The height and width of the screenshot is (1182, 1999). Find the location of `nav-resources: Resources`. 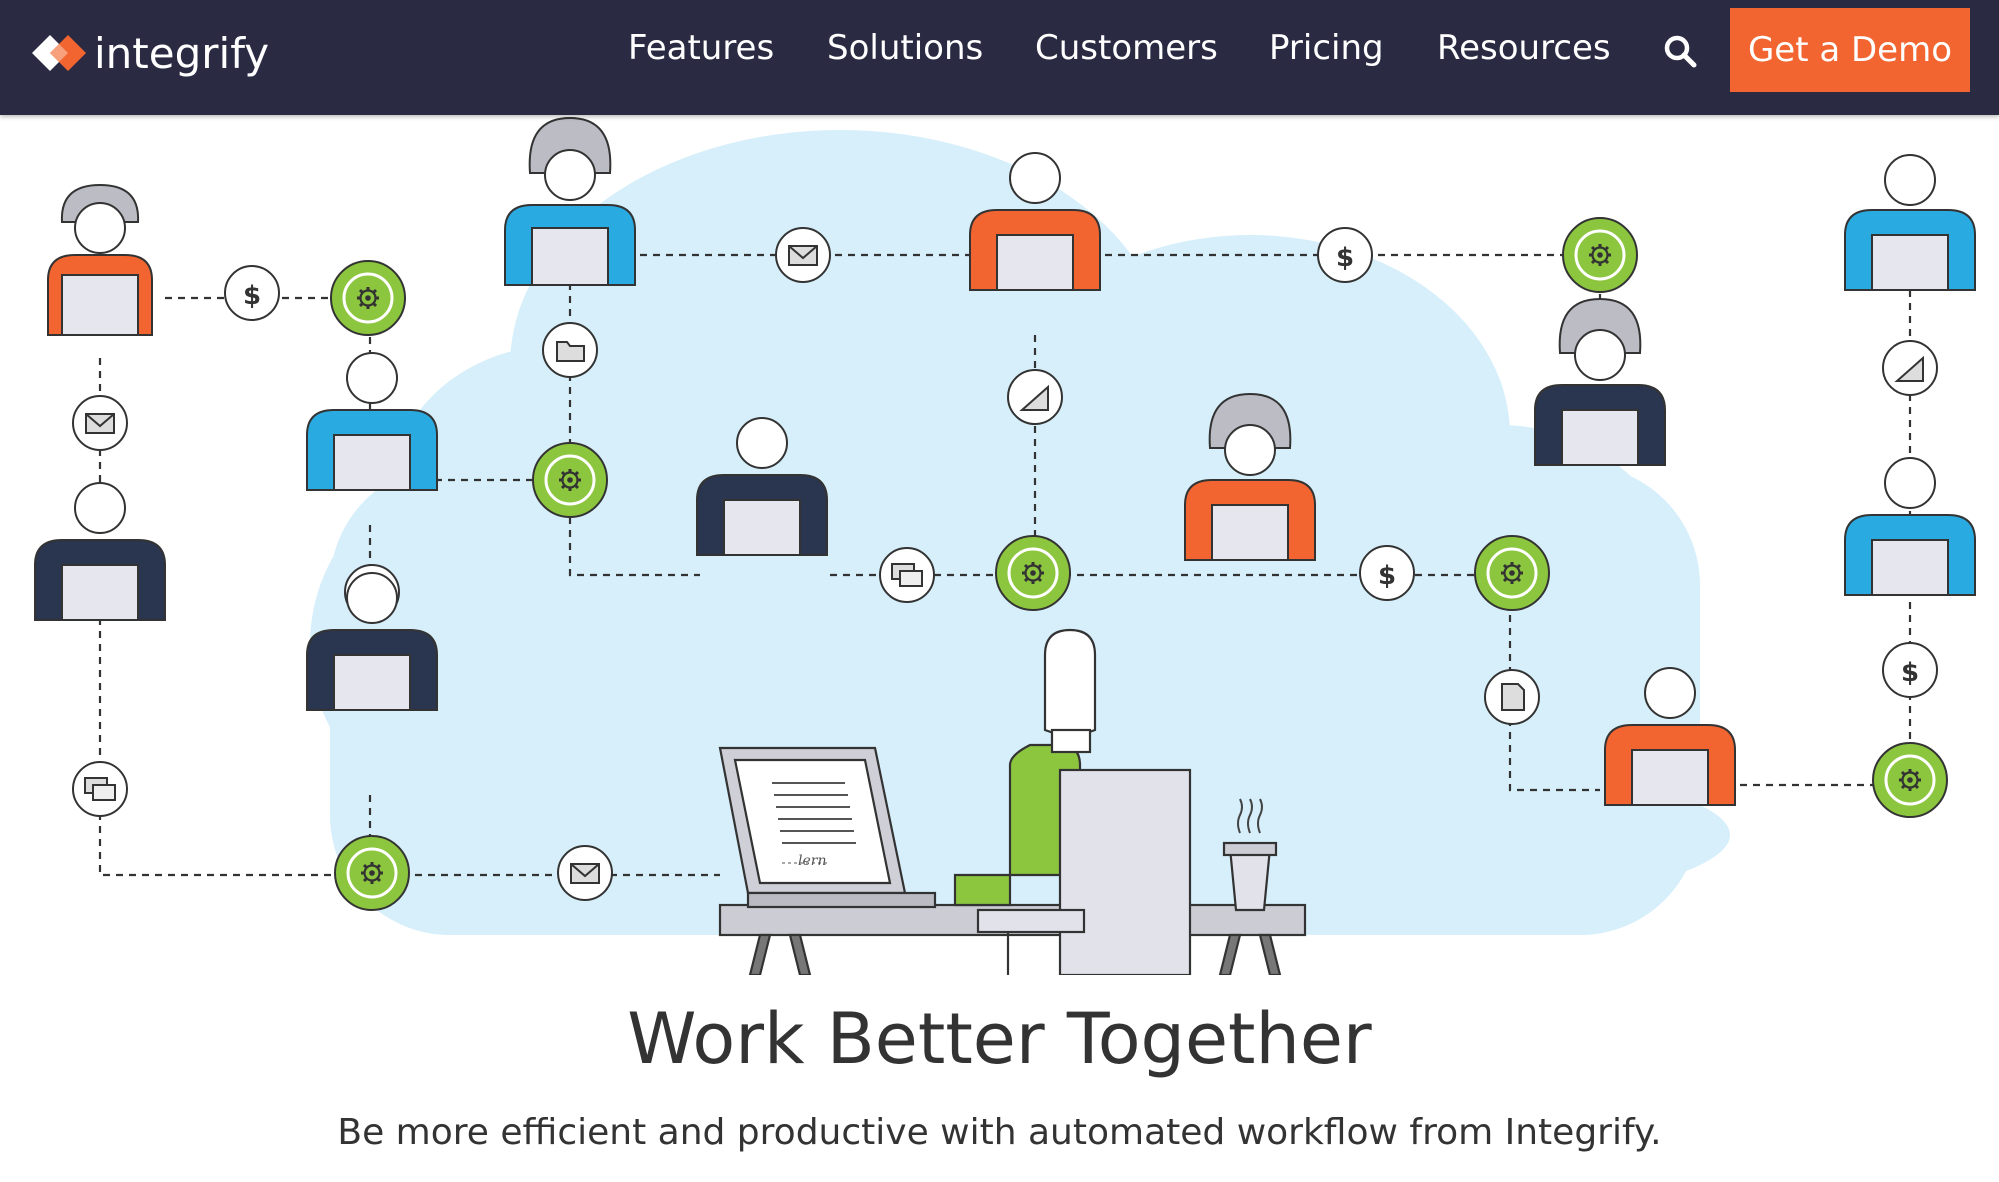

nav-resources: Resources is located at coordinates (1524, 48).